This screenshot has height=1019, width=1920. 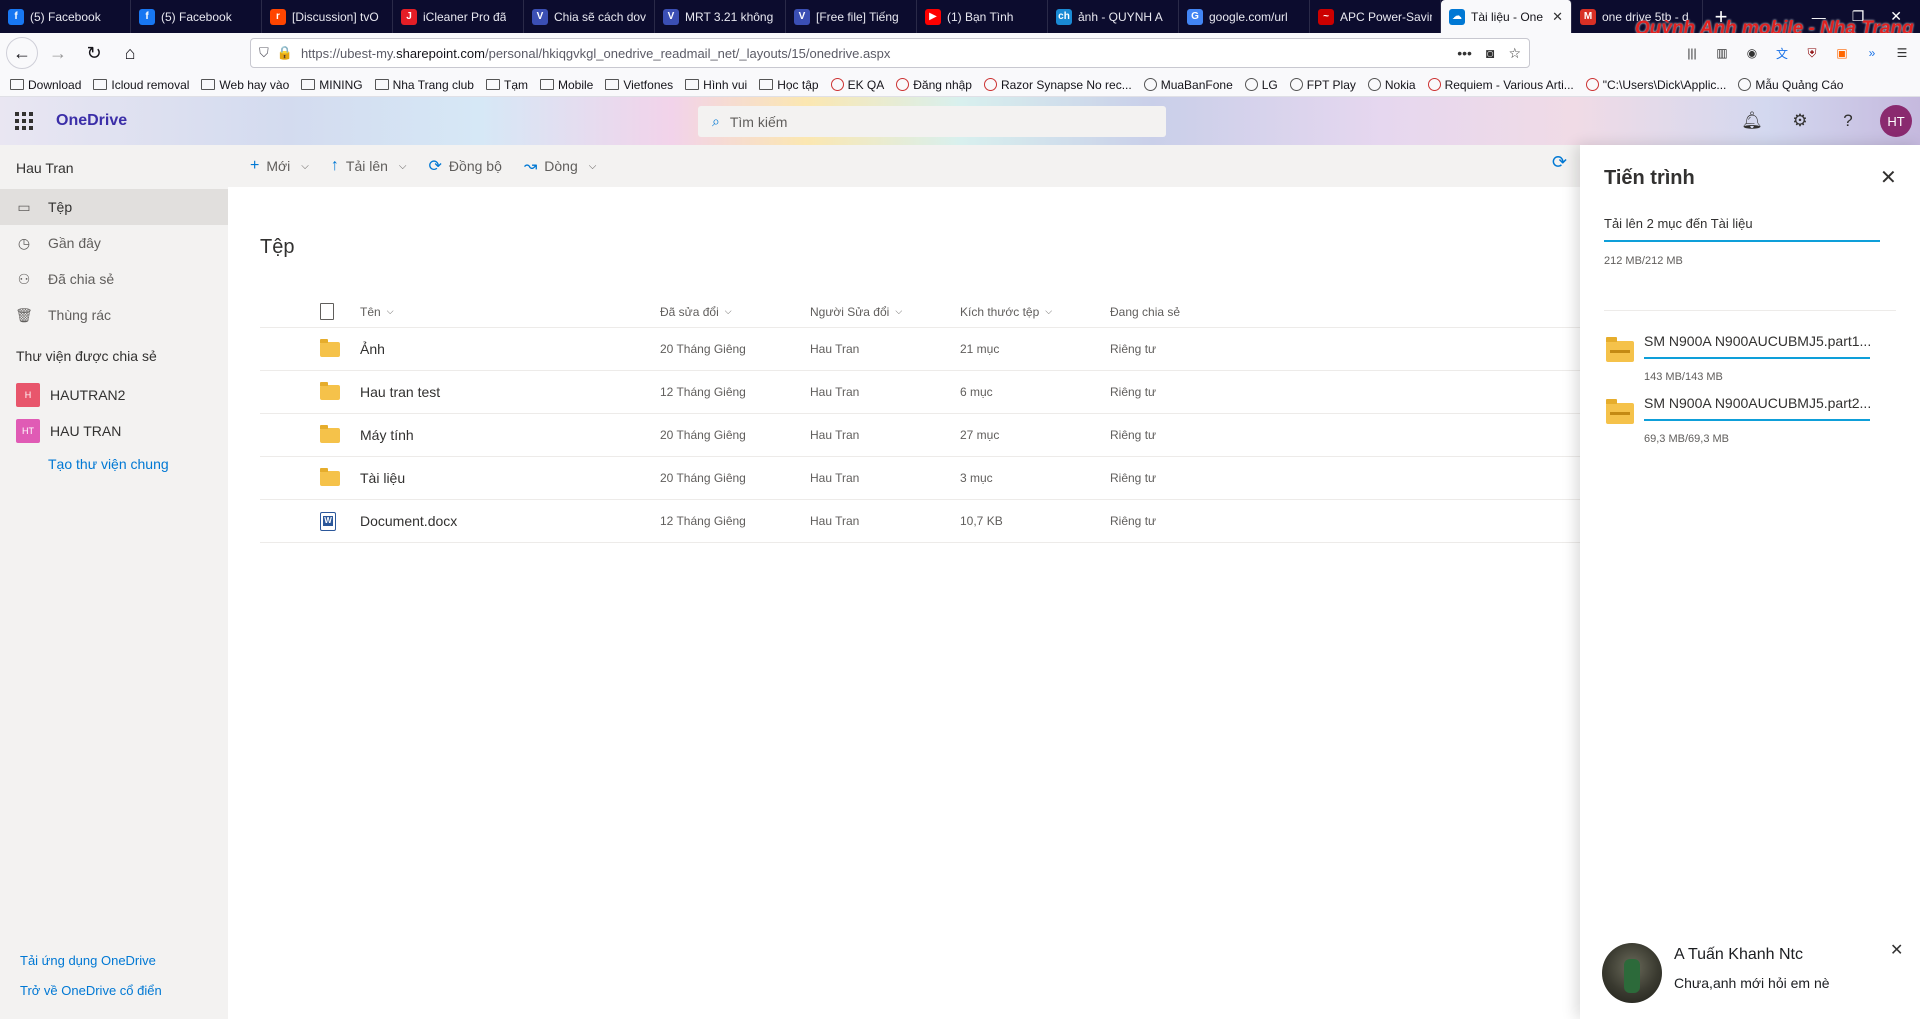 What do you see at coordinates (932, 121) in the screenshot?
I see `search-box: ⌕ Tìm kiếm` at bounding box center [932, 121].